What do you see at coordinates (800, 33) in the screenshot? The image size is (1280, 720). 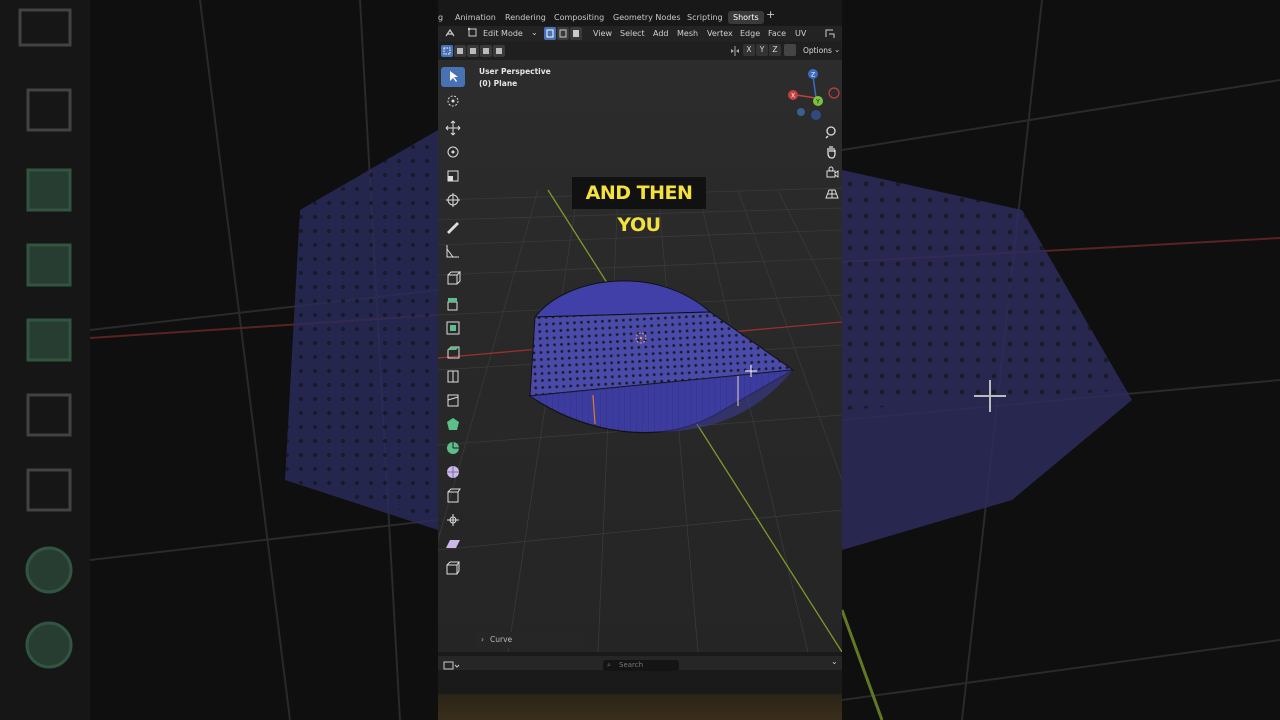 I see `menu-uv: UV` at bounding box center [800, 33].